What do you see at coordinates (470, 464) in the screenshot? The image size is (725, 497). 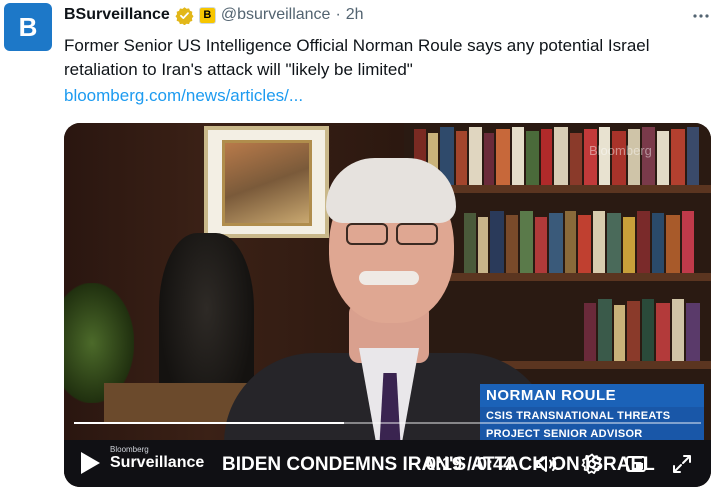 I see `video-timestamp: 0:19 / 0:44` at bounding box center [470, 464].